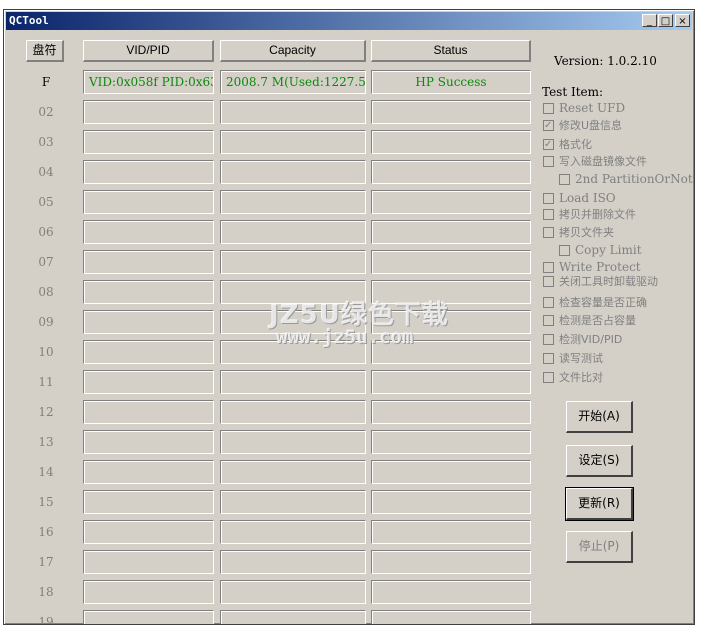 This screenshot has width=704, height=632. What do you see at coordinates (608, 281) in the screenshot?
I see `test-item-label: 关闭工具时卸载驱动` at bounding box center [608, 281].